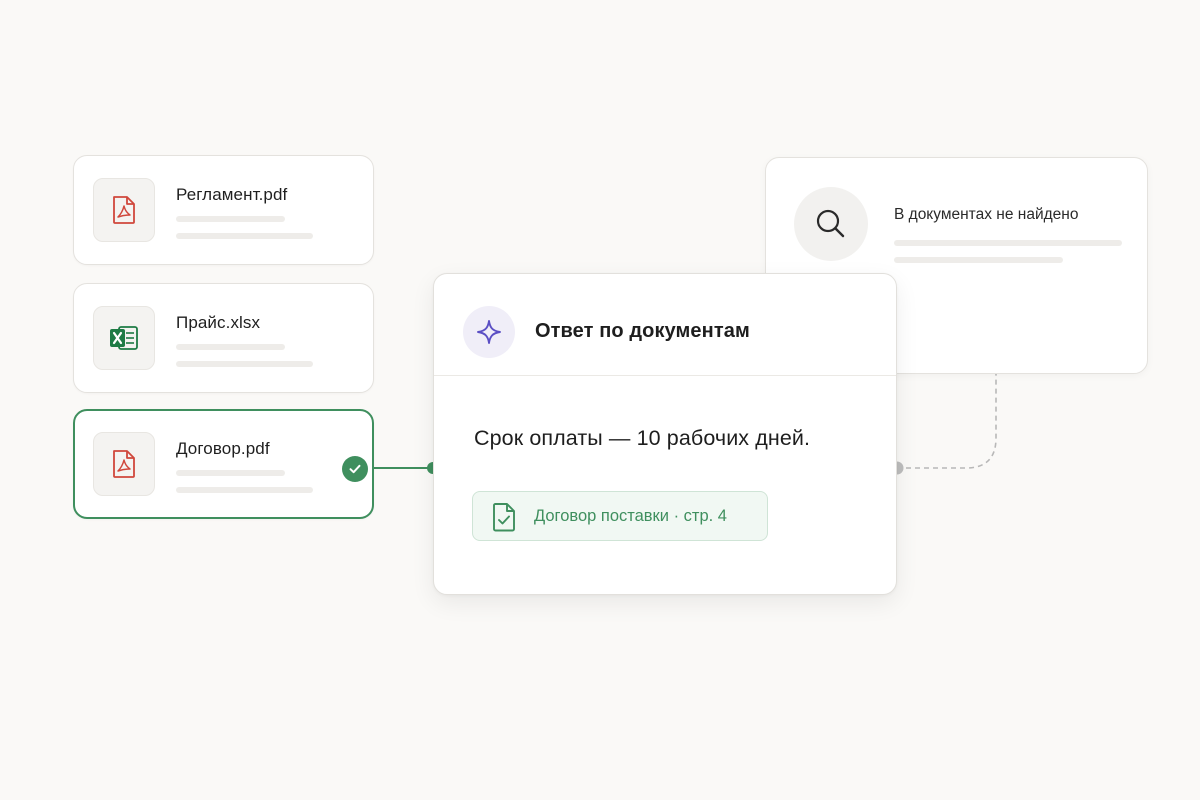 The height and width of the screenshot is (800, 1200). What do you see at coordinates (986, 214) in the screenshot?
I see `not-found-title: В документах не найдено` at bounding box center [986, 214].